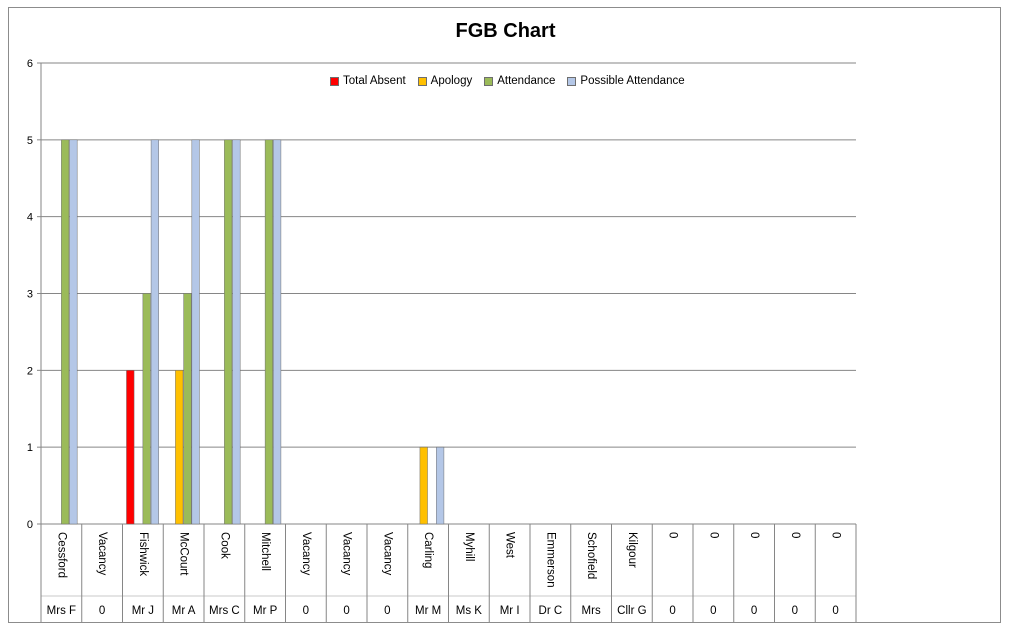 The width and height of the screenshot is (1011, 632). I want to click on x-category-sublabel: Mrs F, so click(61, 611).